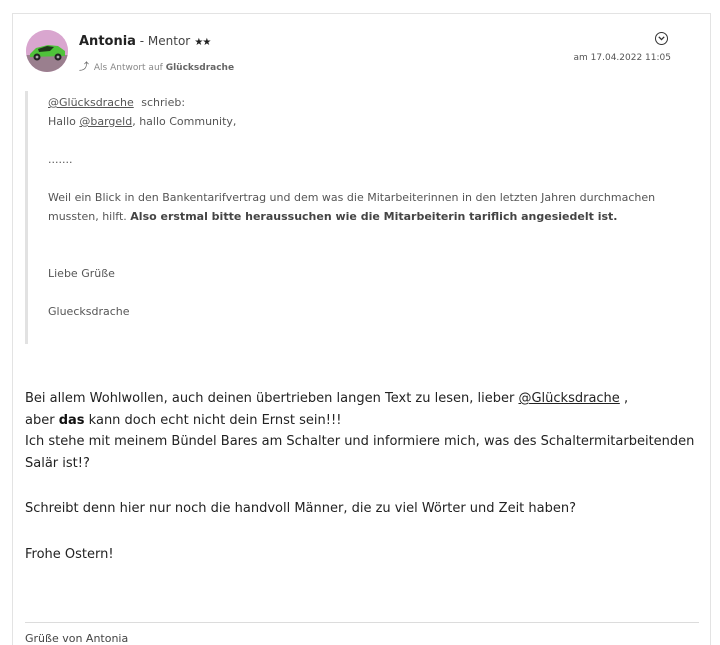 This screenshot has height=645, width=720. I want to click on quote-signoff: Gluecksdrache, so click(89, 311).